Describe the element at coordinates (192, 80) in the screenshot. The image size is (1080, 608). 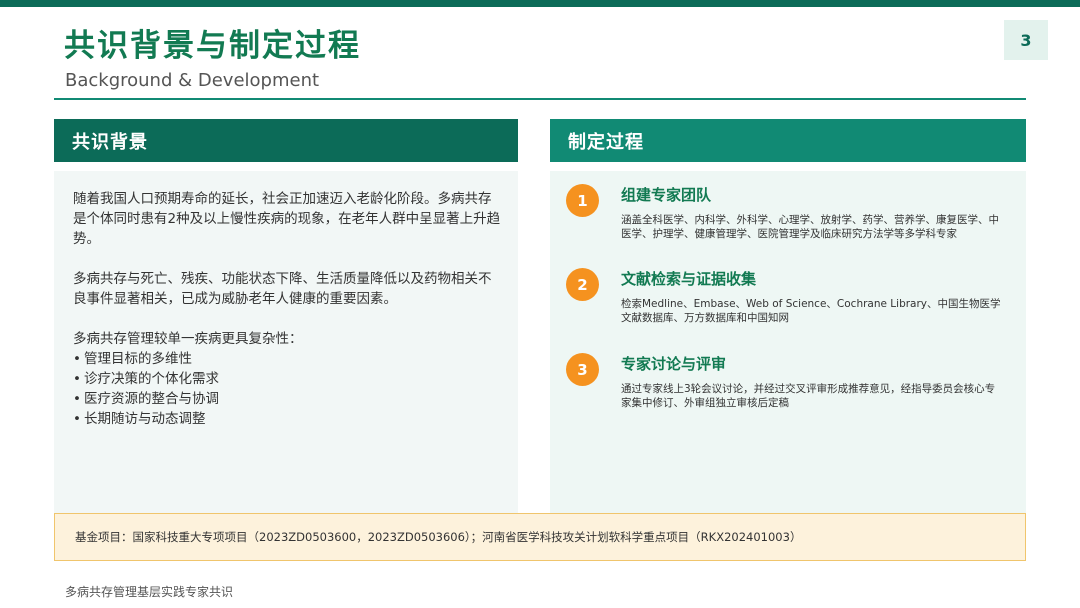
I see `page-subtitle: Background & Development` at that location.